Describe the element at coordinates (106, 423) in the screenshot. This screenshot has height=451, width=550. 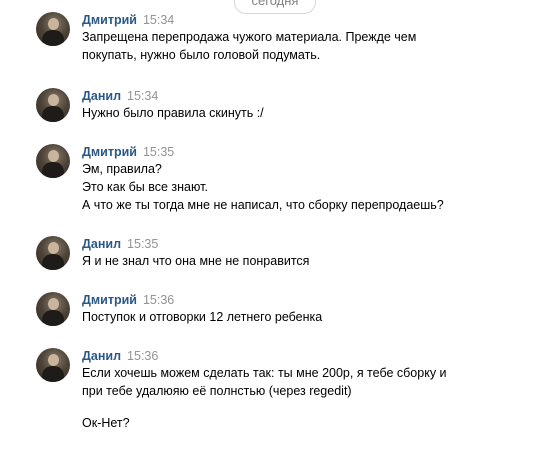
I see `message-text: Ок-Нет?` at that location.